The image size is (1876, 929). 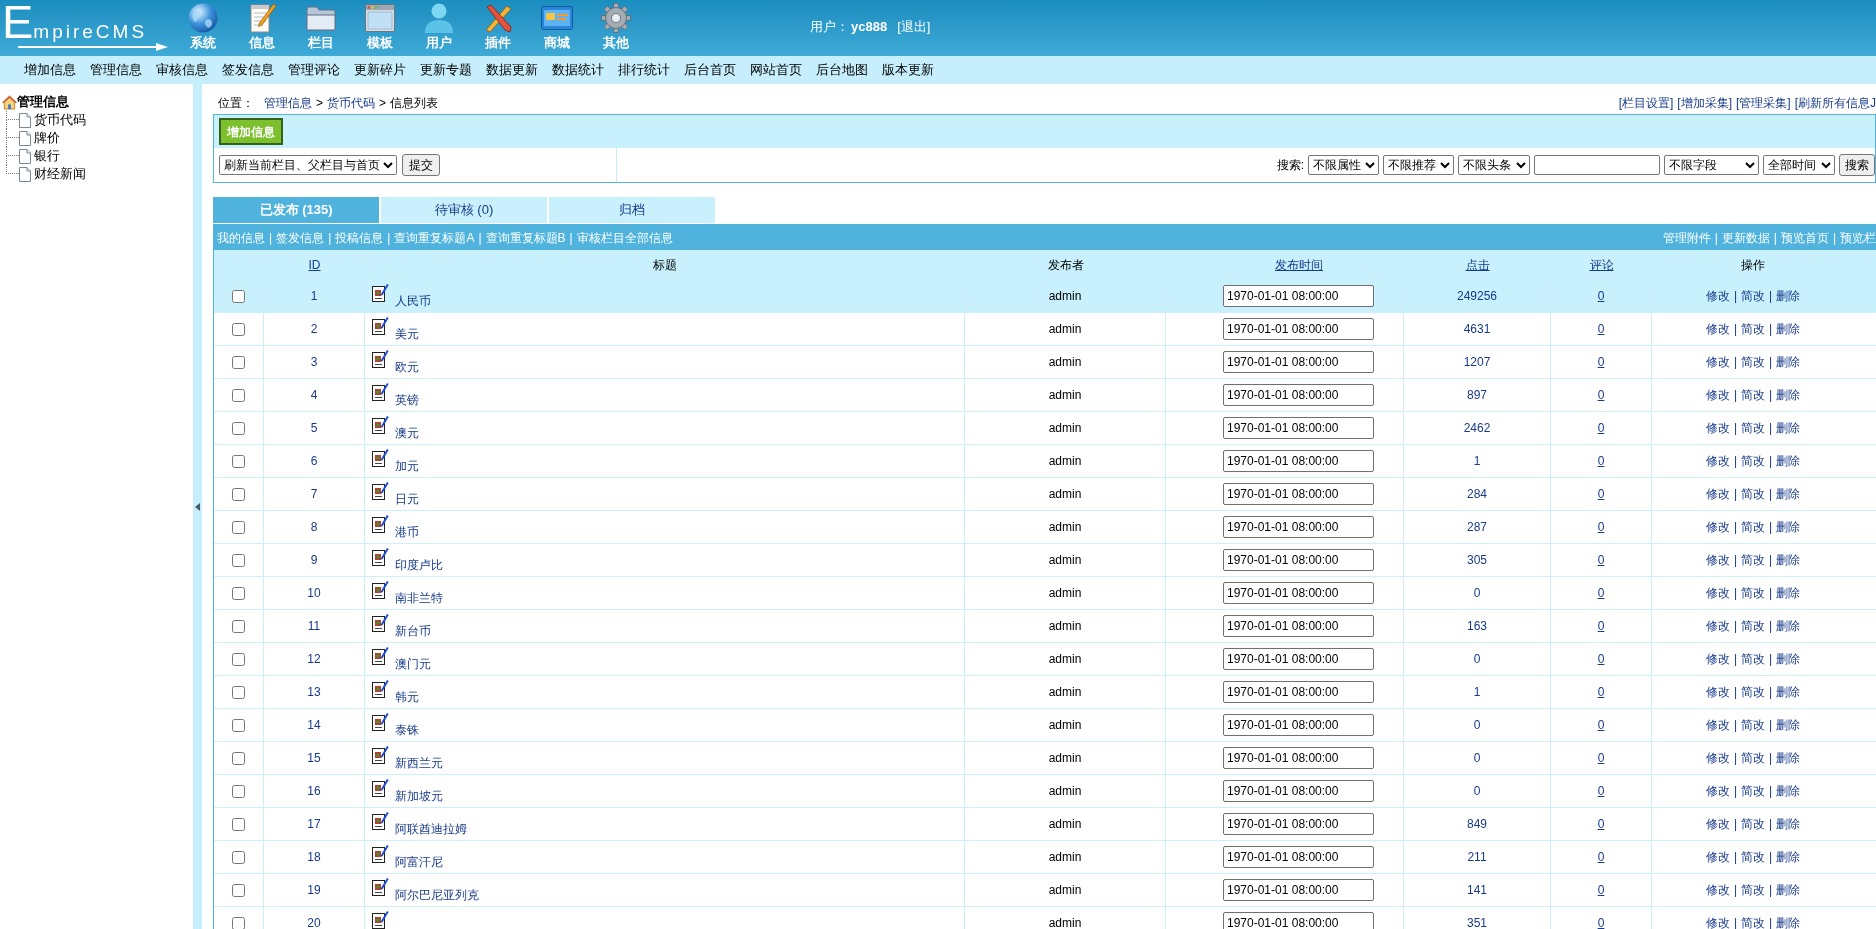 What do you see at coordinates (314, 70) in the screenshot?
I see `nav-link: 管理评论` at bounding box center [314, 70].